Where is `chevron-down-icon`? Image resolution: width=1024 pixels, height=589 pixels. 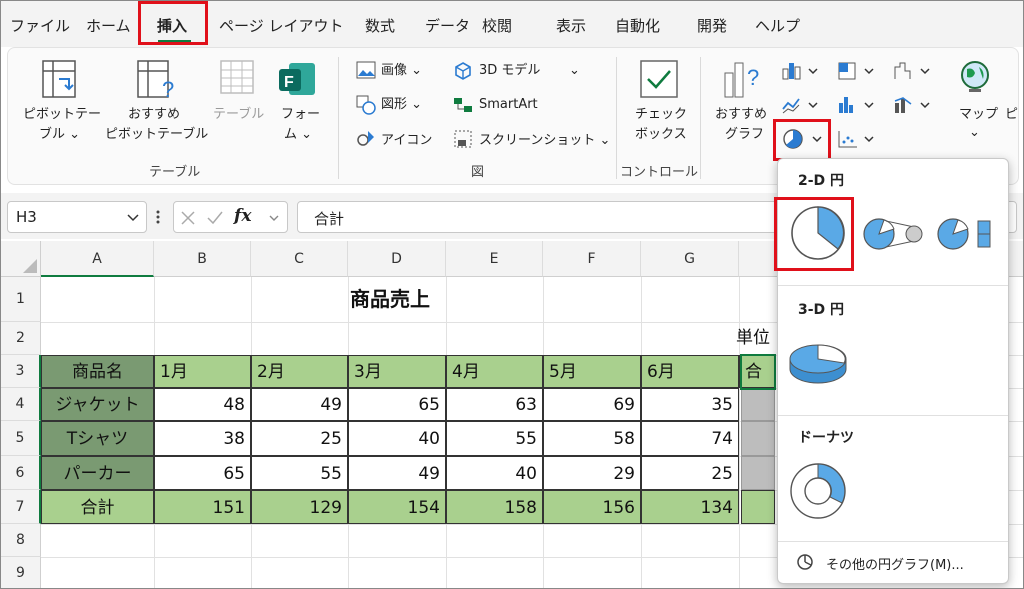 chevron-down-icon is located at coordinates (274, 218).